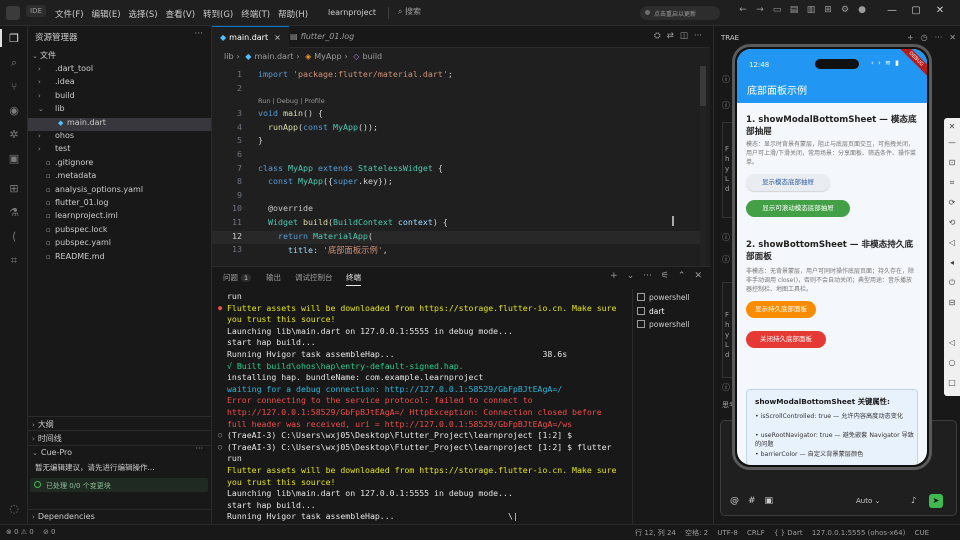 Image resolution: width=960 pixels, height=540 pixels. Describe the element at coordinates (862, 10) in the screenshot. I see `account-icon: ●` at that location.